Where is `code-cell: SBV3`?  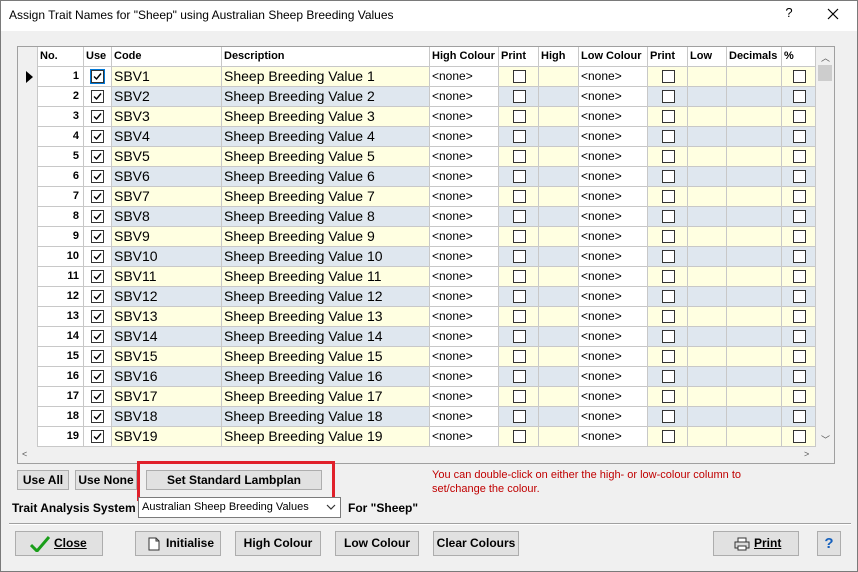 code-cell: SBV3 is located at coordinates (167, 117).